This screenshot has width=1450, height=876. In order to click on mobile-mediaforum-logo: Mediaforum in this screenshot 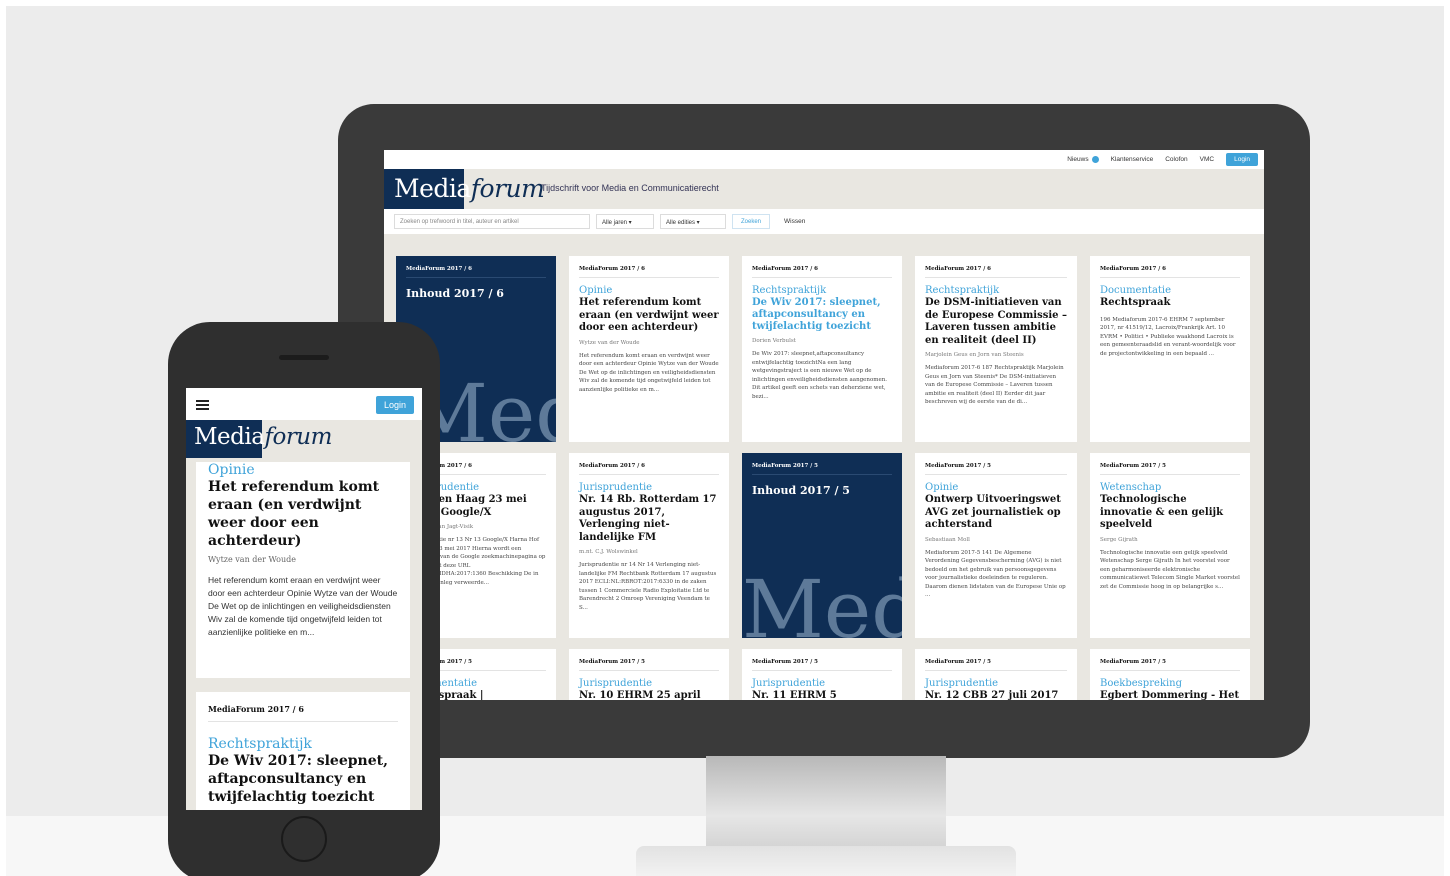, I will do `click(263, 437)`.